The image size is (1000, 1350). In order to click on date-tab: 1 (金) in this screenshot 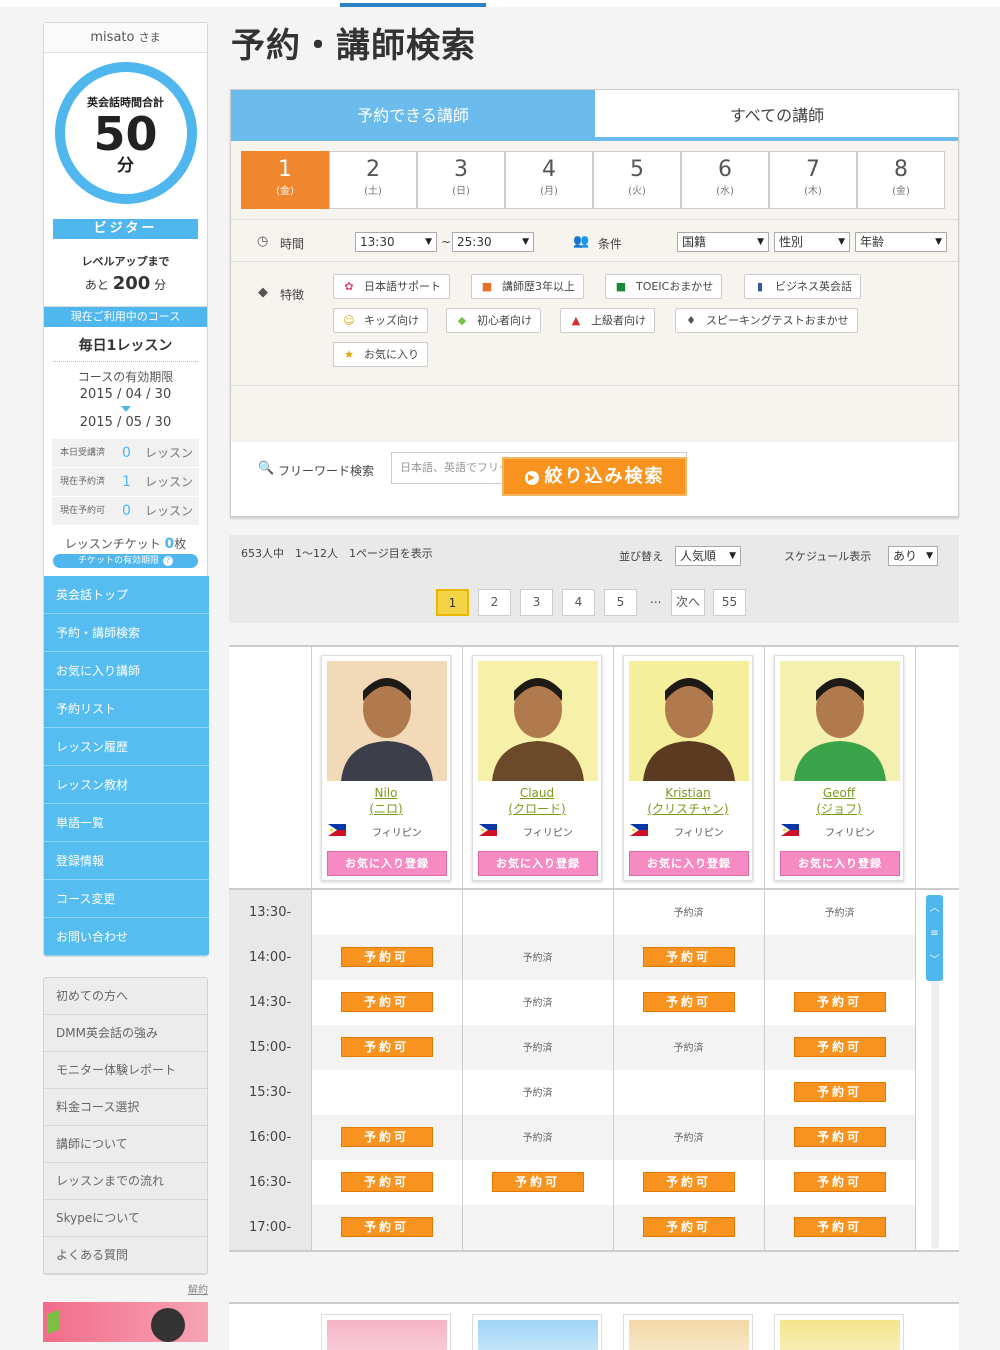, I will do `click(285, 180)`.